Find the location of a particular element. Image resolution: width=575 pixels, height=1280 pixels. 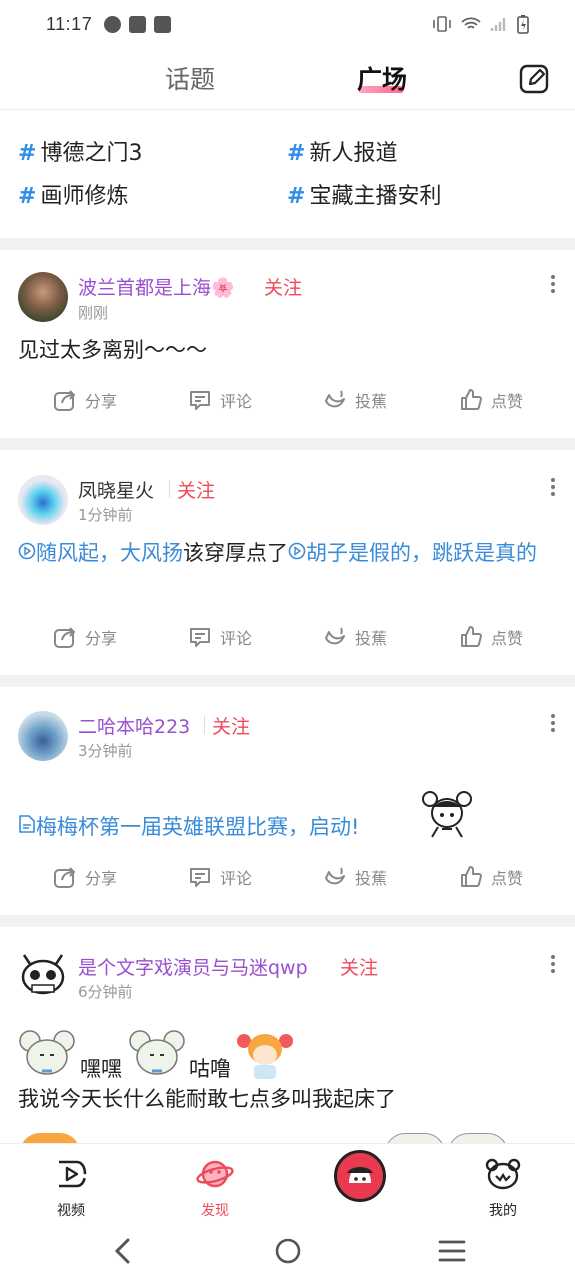

sticker-caption: 嘿嘿 is located at coordinates (101, 1069).